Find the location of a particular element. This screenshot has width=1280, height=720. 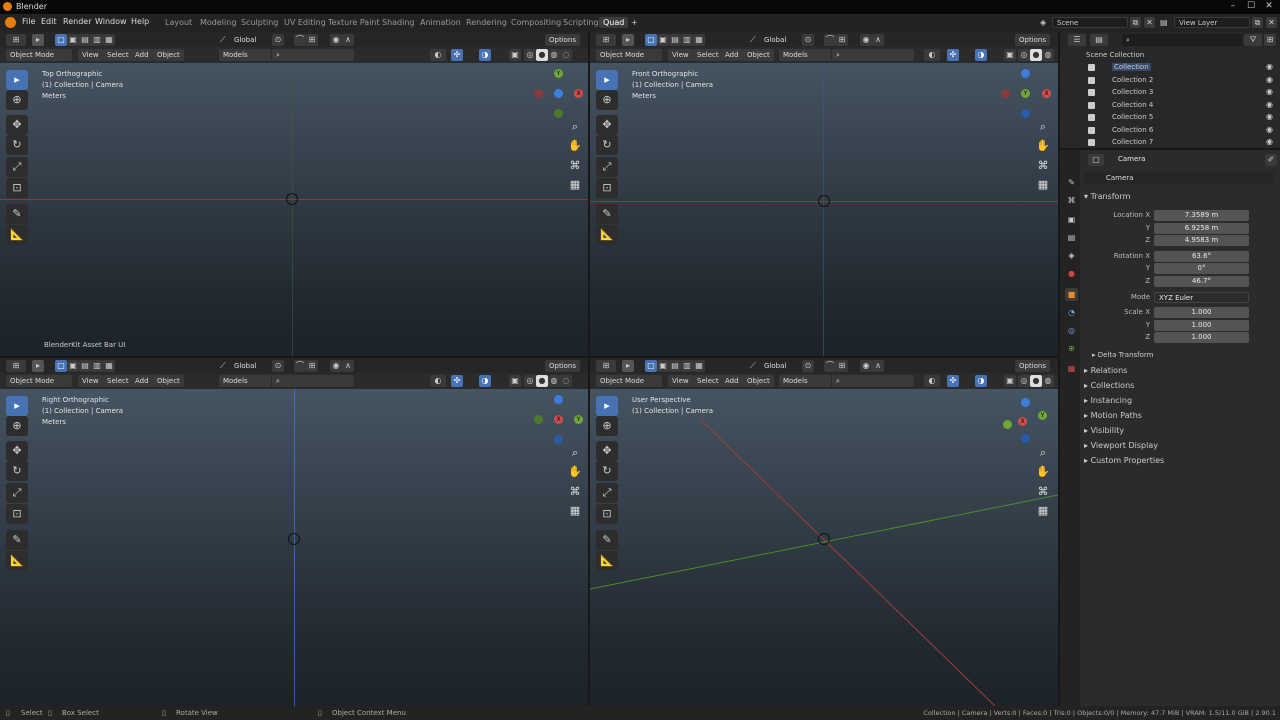

outliner-item-collection-2: Collection 2 is located at coordinates (1132, 80).